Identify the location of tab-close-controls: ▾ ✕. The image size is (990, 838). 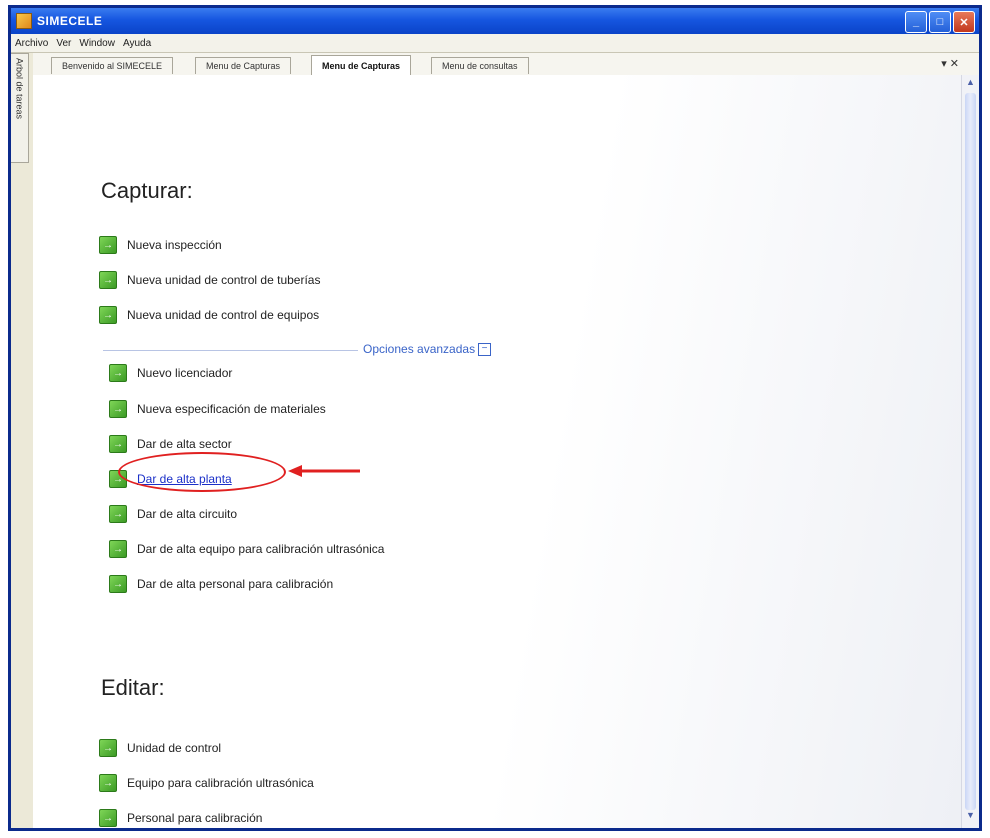
(950, 63).